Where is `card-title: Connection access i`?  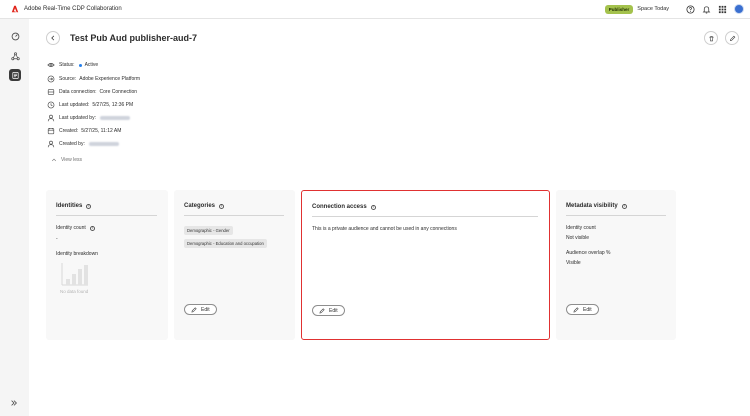 card-title: Connection access i is located at coordinates (344, 207).